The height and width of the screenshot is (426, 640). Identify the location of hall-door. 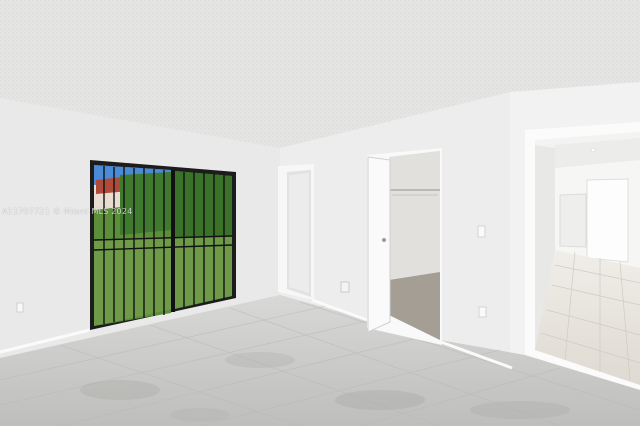
(607, 220).